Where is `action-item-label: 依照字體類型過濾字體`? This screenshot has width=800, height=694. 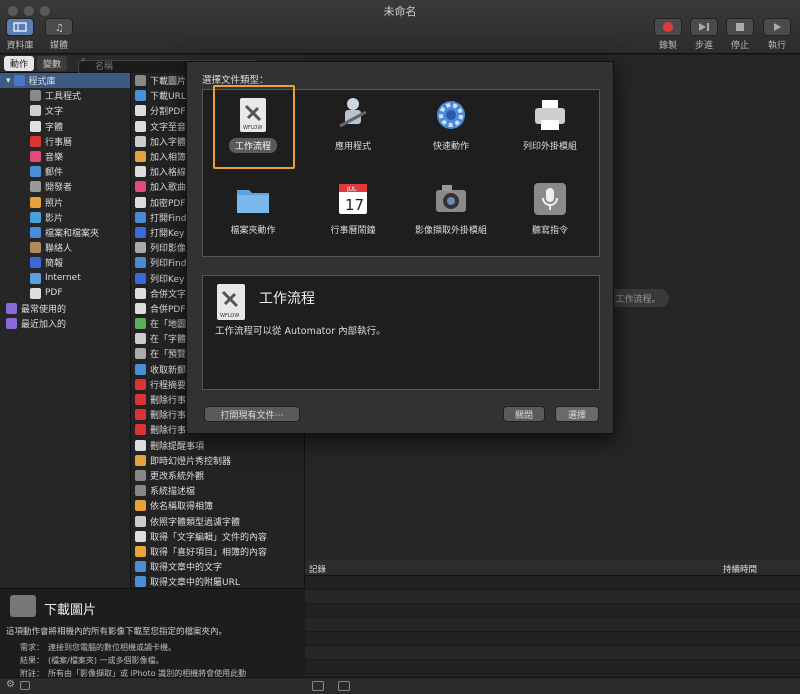 action-item-label: 依照字體類型過濾字體 is located at coordinates (195, 522).